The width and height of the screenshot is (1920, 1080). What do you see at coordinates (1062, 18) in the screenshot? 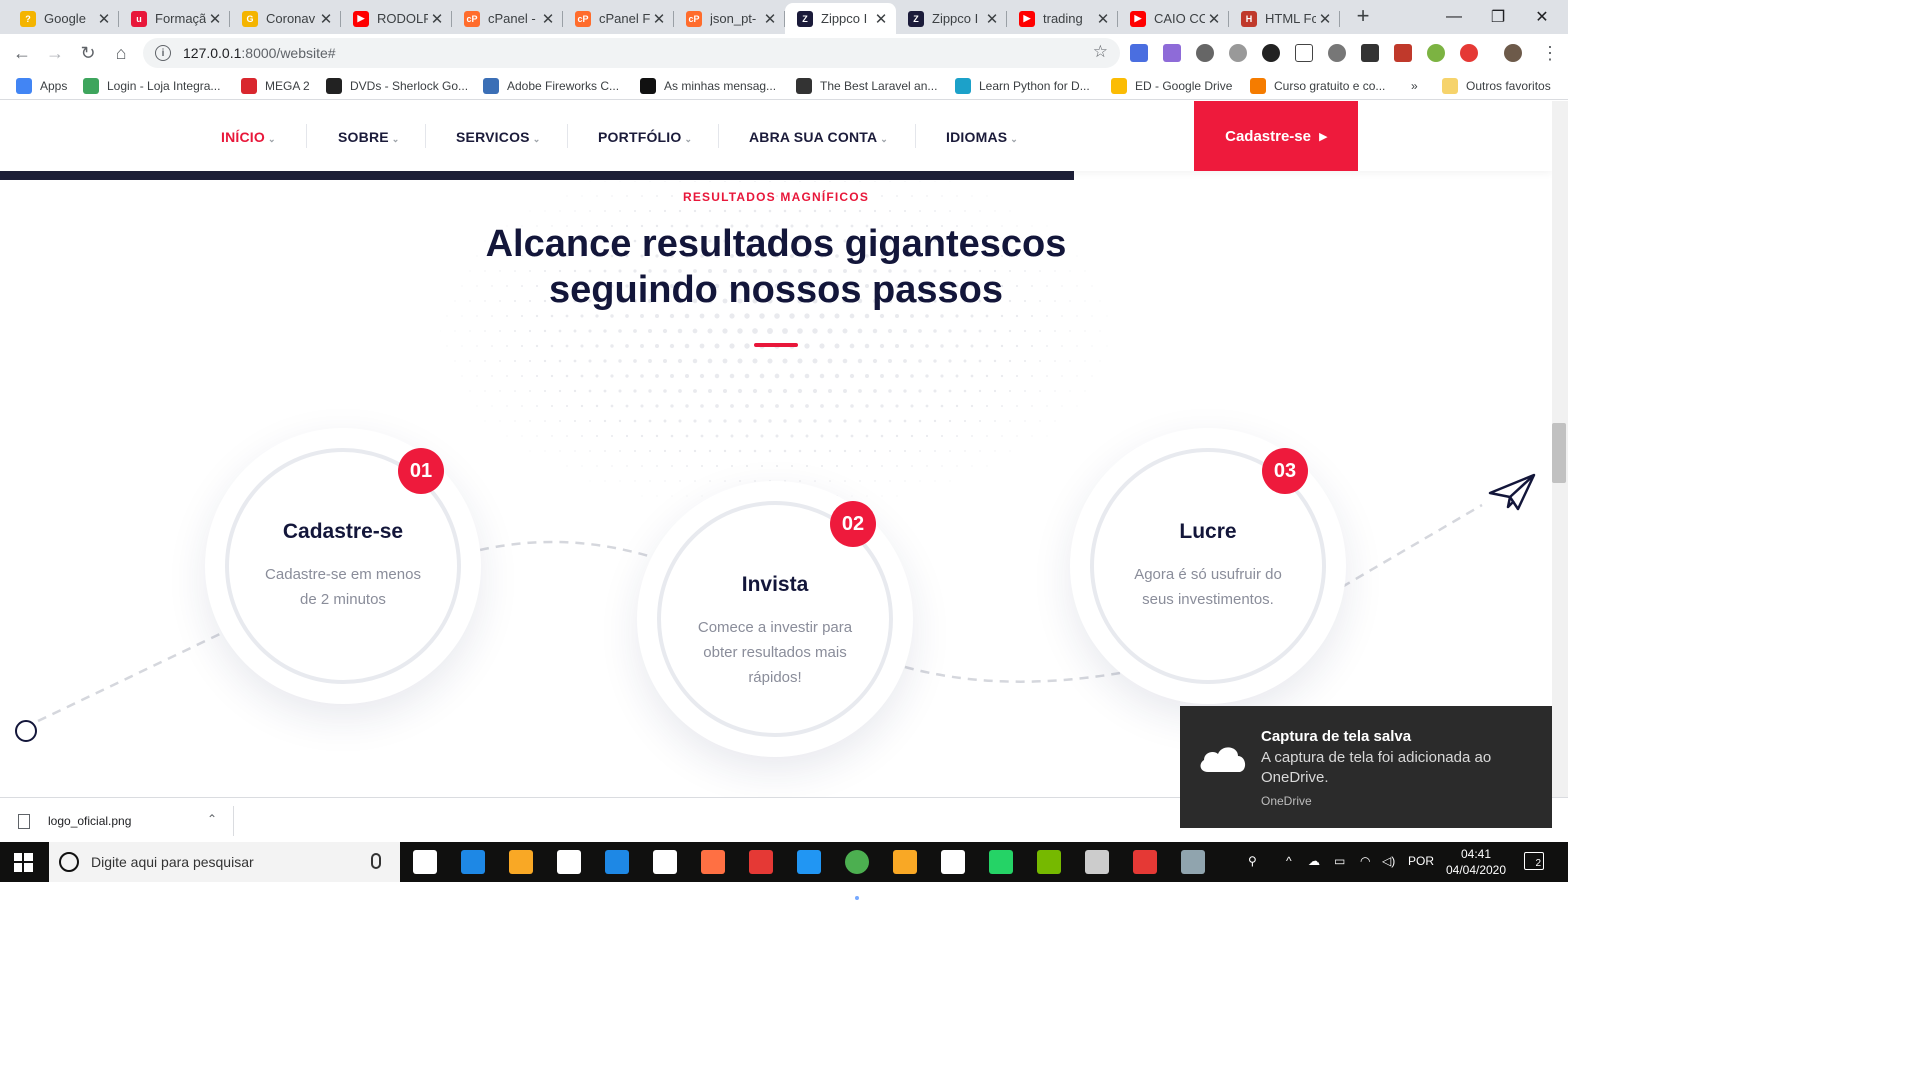
I see `browser-tab: ▶ trading ✕` at bounding box center [1062, 18].